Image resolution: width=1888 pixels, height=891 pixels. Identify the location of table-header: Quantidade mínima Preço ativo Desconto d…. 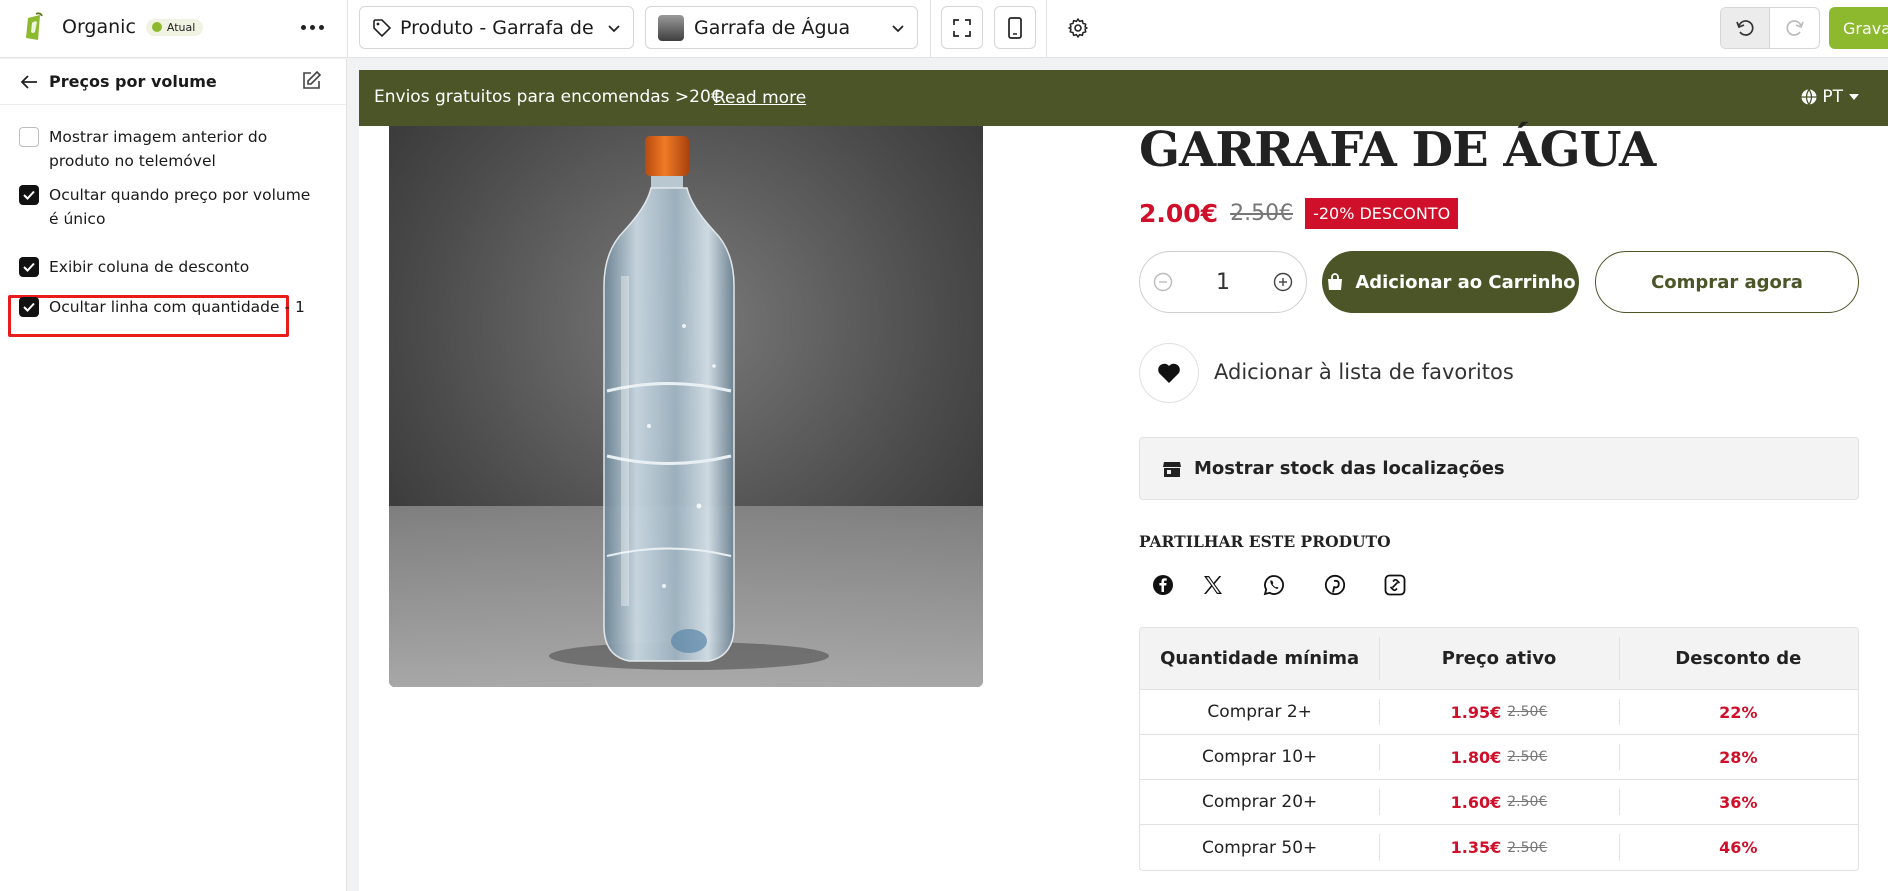
(1499, 659).